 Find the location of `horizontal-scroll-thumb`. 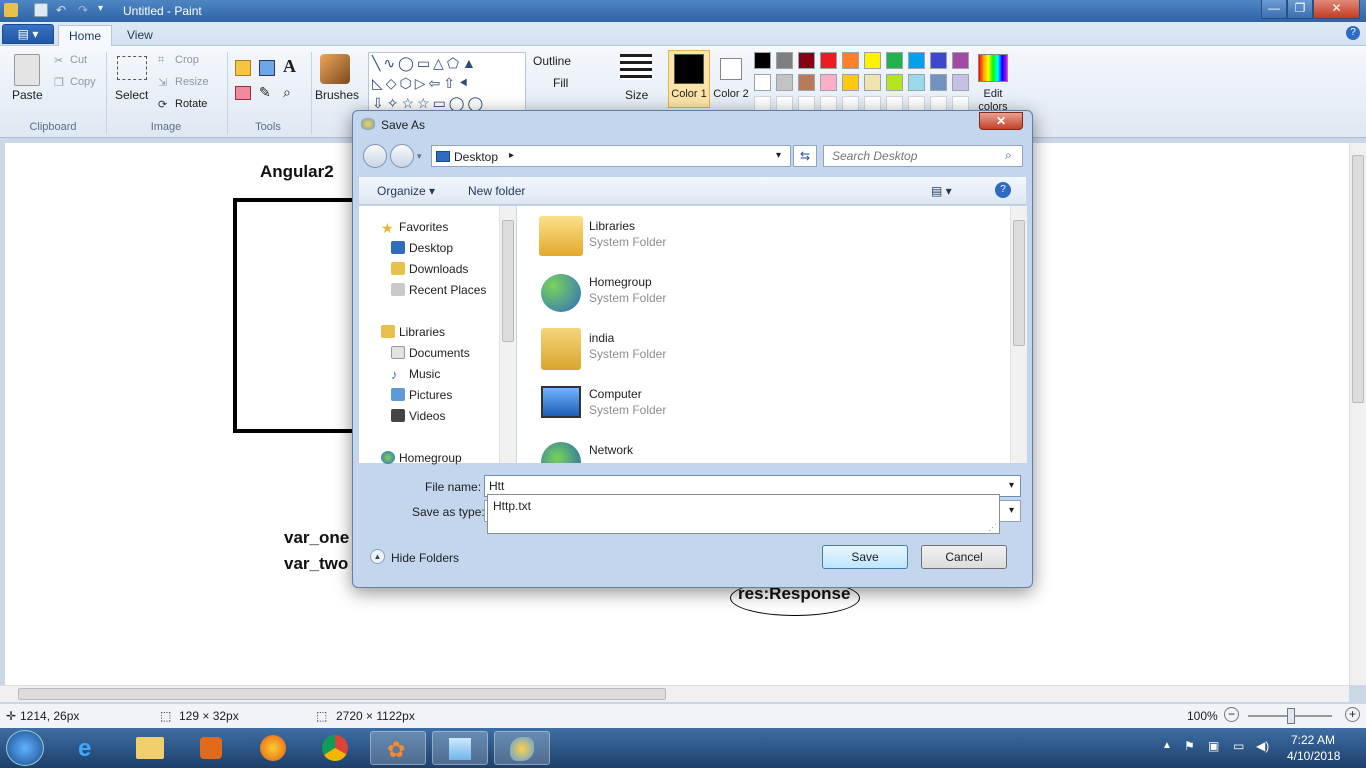

horizontal-scroll-thumb is located at coordinates (342, 694).